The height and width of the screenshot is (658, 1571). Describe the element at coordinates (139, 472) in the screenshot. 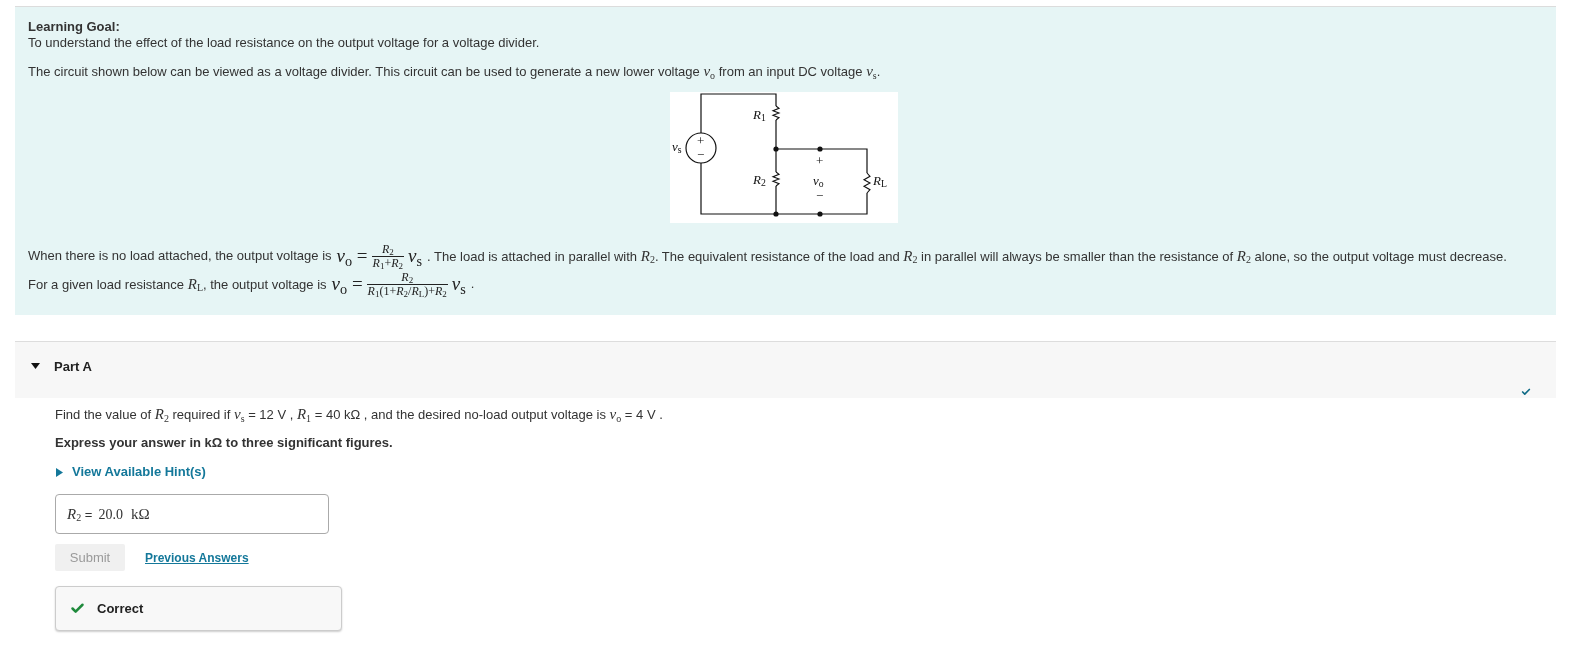

I see `hint-link: View Available Hint(s)` at that location.